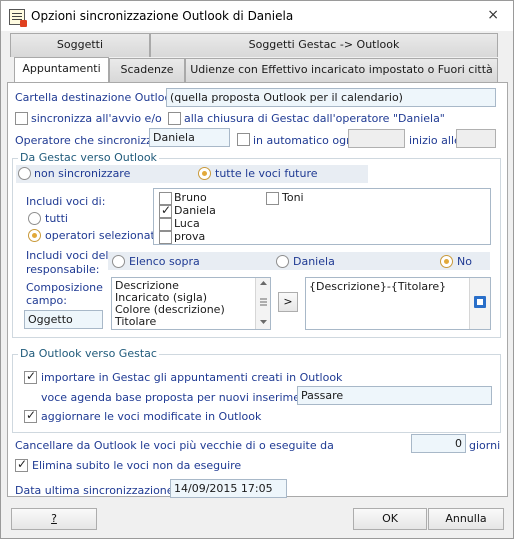 The image size is (514, 539). I want to click on sync-close-checkbox, so click(174, 118).